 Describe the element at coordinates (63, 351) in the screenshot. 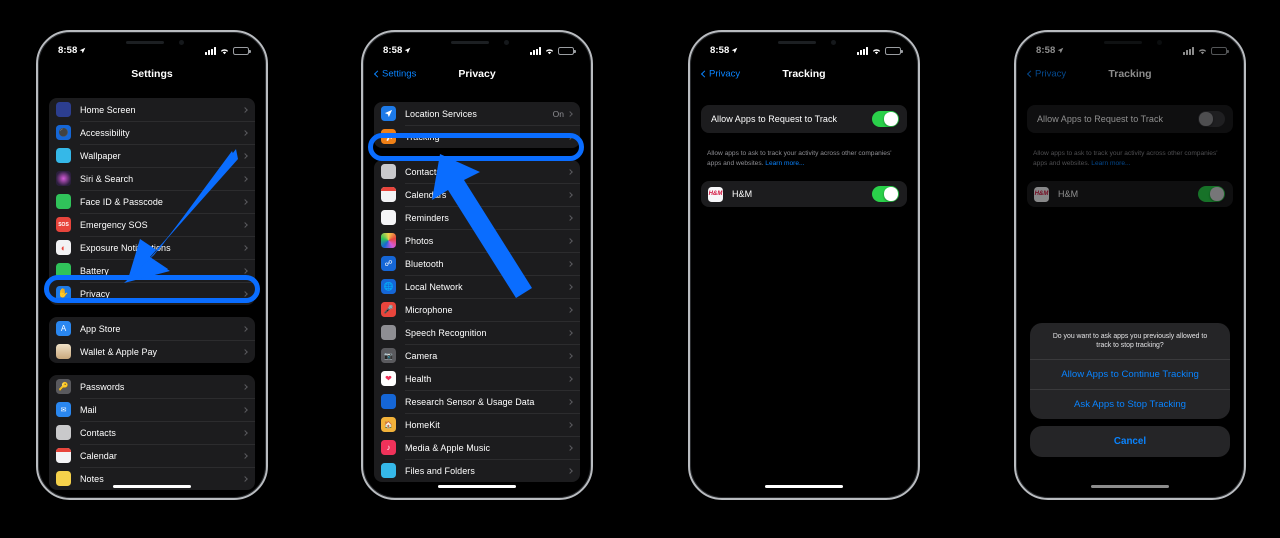

I see `wallet-icon` at that location.